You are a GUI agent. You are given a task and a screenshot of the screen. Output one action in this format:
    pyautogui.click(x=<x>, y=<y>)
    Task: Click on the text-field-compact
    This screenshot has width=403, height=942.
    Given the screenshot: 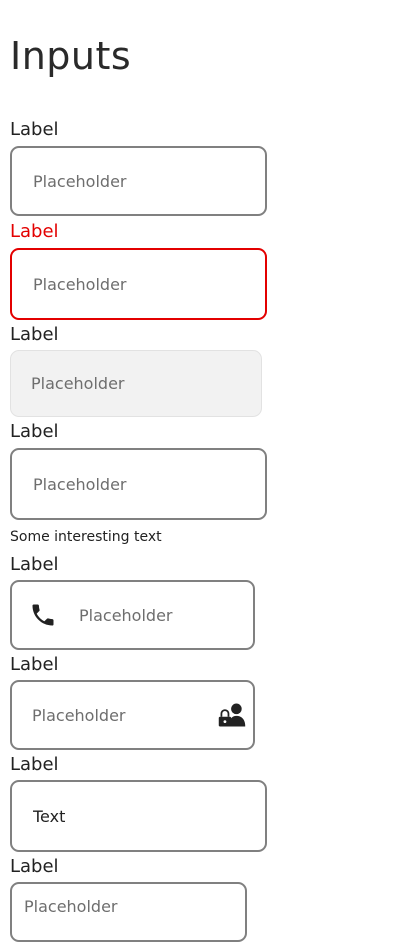 What is the action you would take?
    pyautogui.click(x=128, y=912)
    